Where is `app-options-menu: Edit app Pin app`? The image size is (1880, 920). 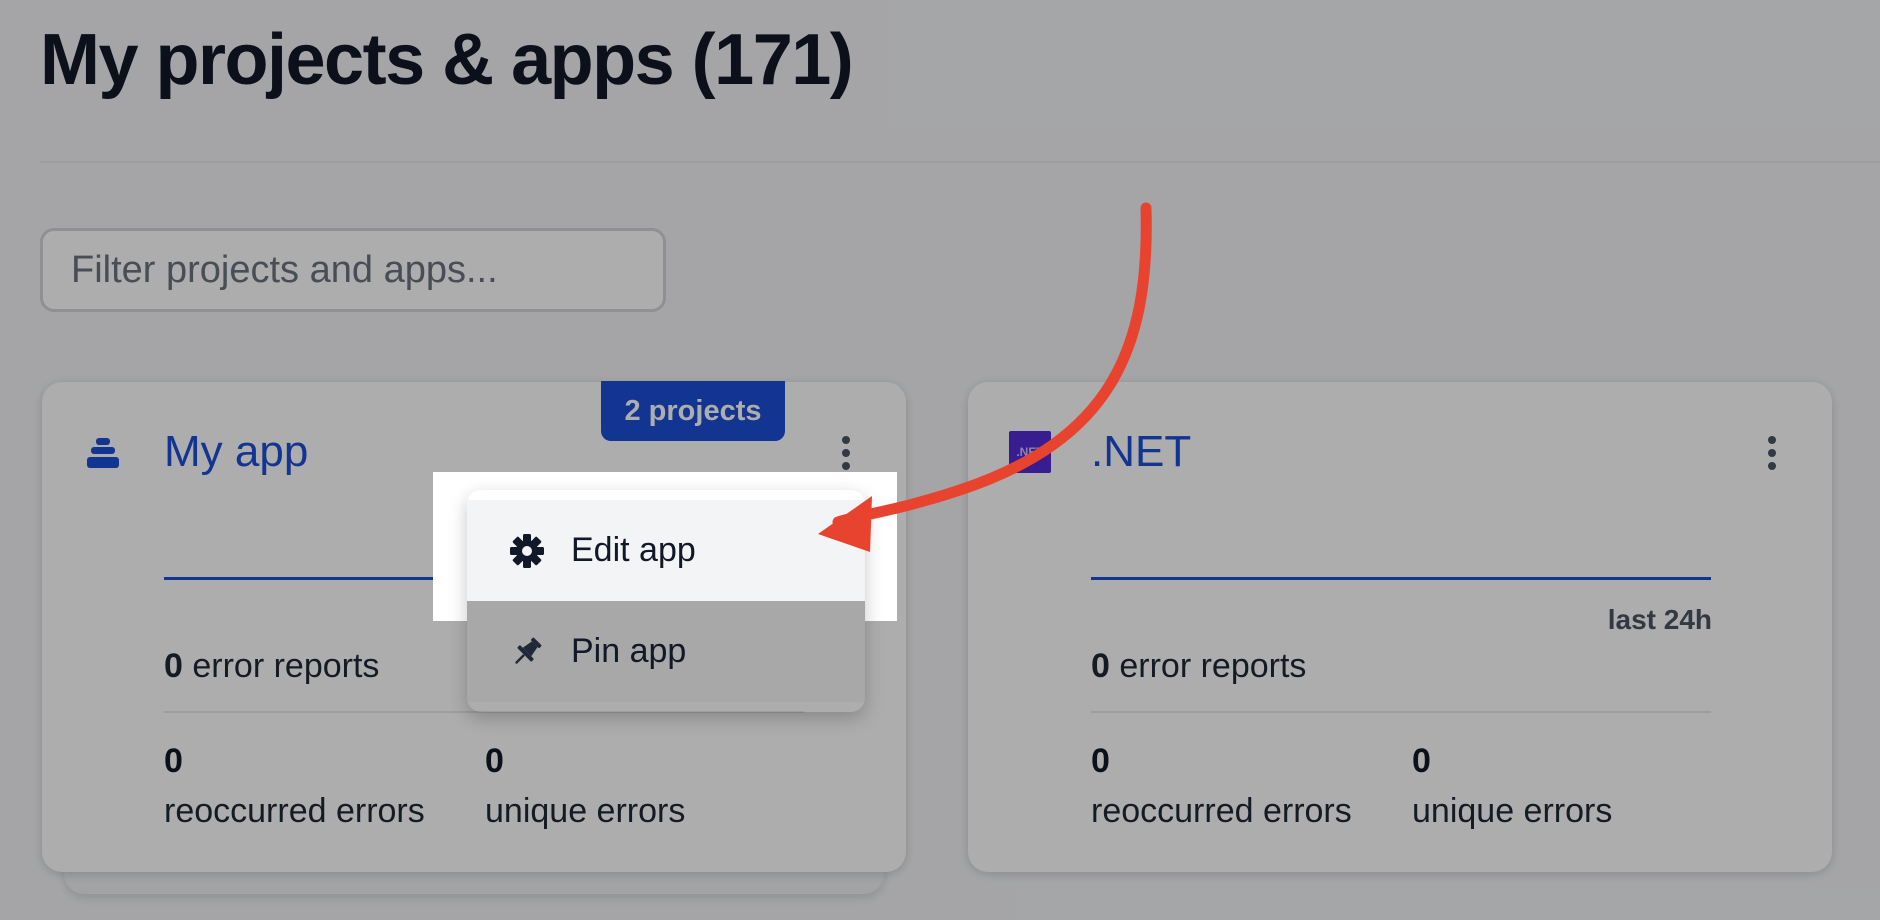 app-options-menu: Edit app Pin app is located at coordinates (666, 601).